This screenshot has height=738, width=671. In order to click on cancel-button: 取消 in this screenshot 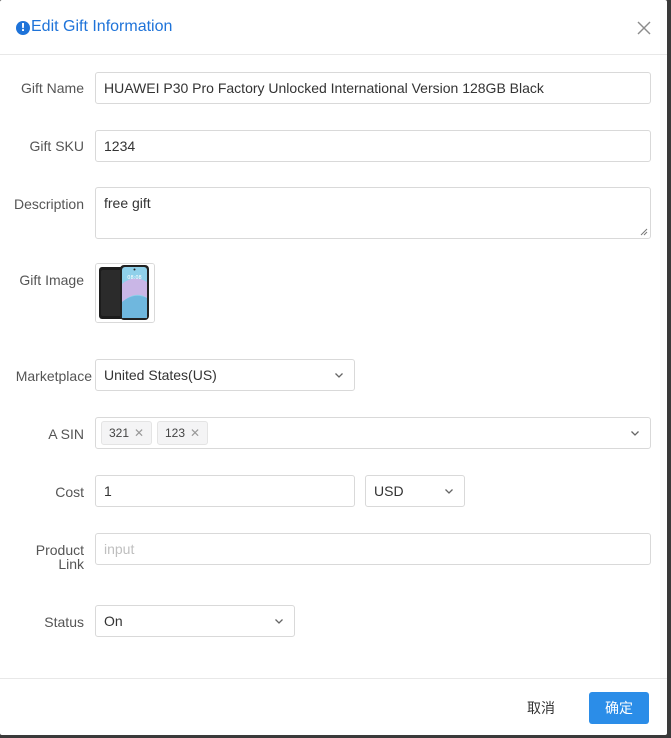, I will do `click(541, 708)`.